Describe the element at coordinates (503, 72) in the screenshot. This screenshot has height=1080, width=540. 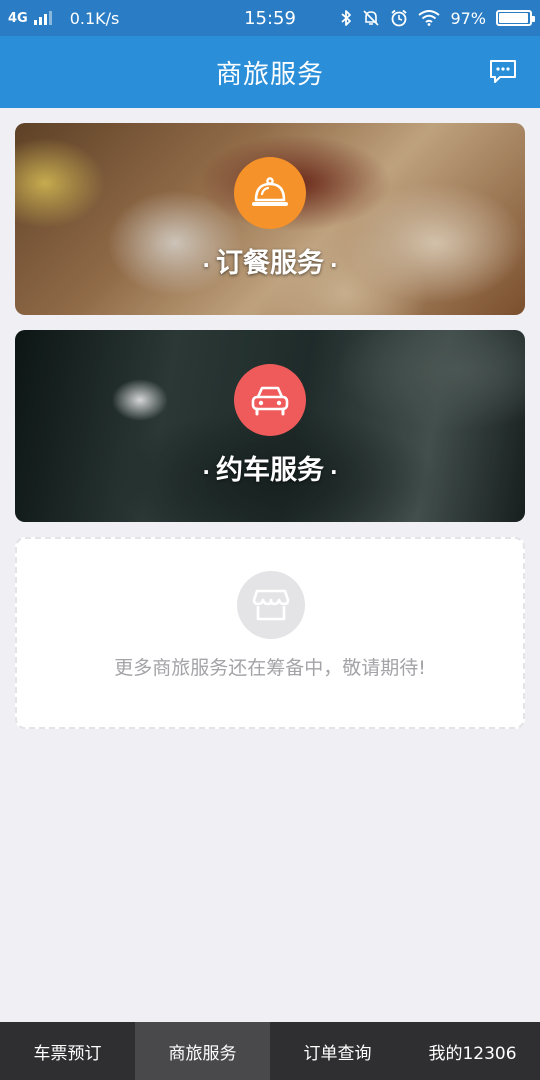
I see `message-icon` at that location.